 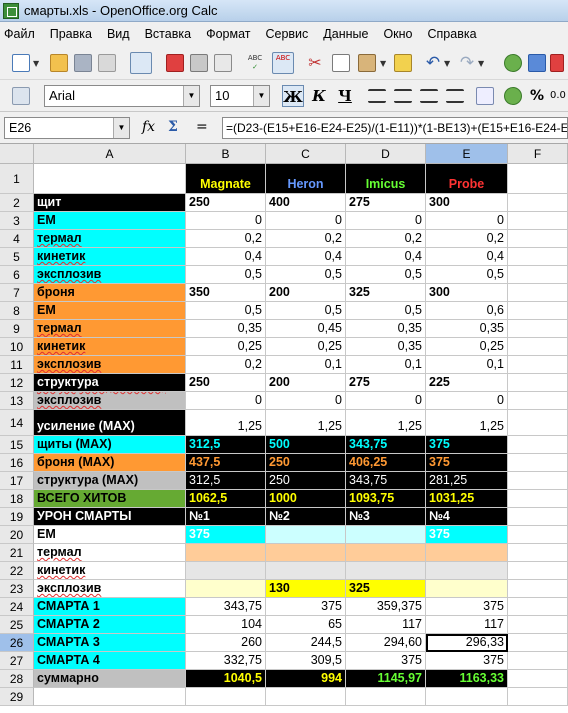 What do you see at coordinates (306, 607) in the screenshot?
I see `cell-c24: 375` at bounding box center [306, 607].